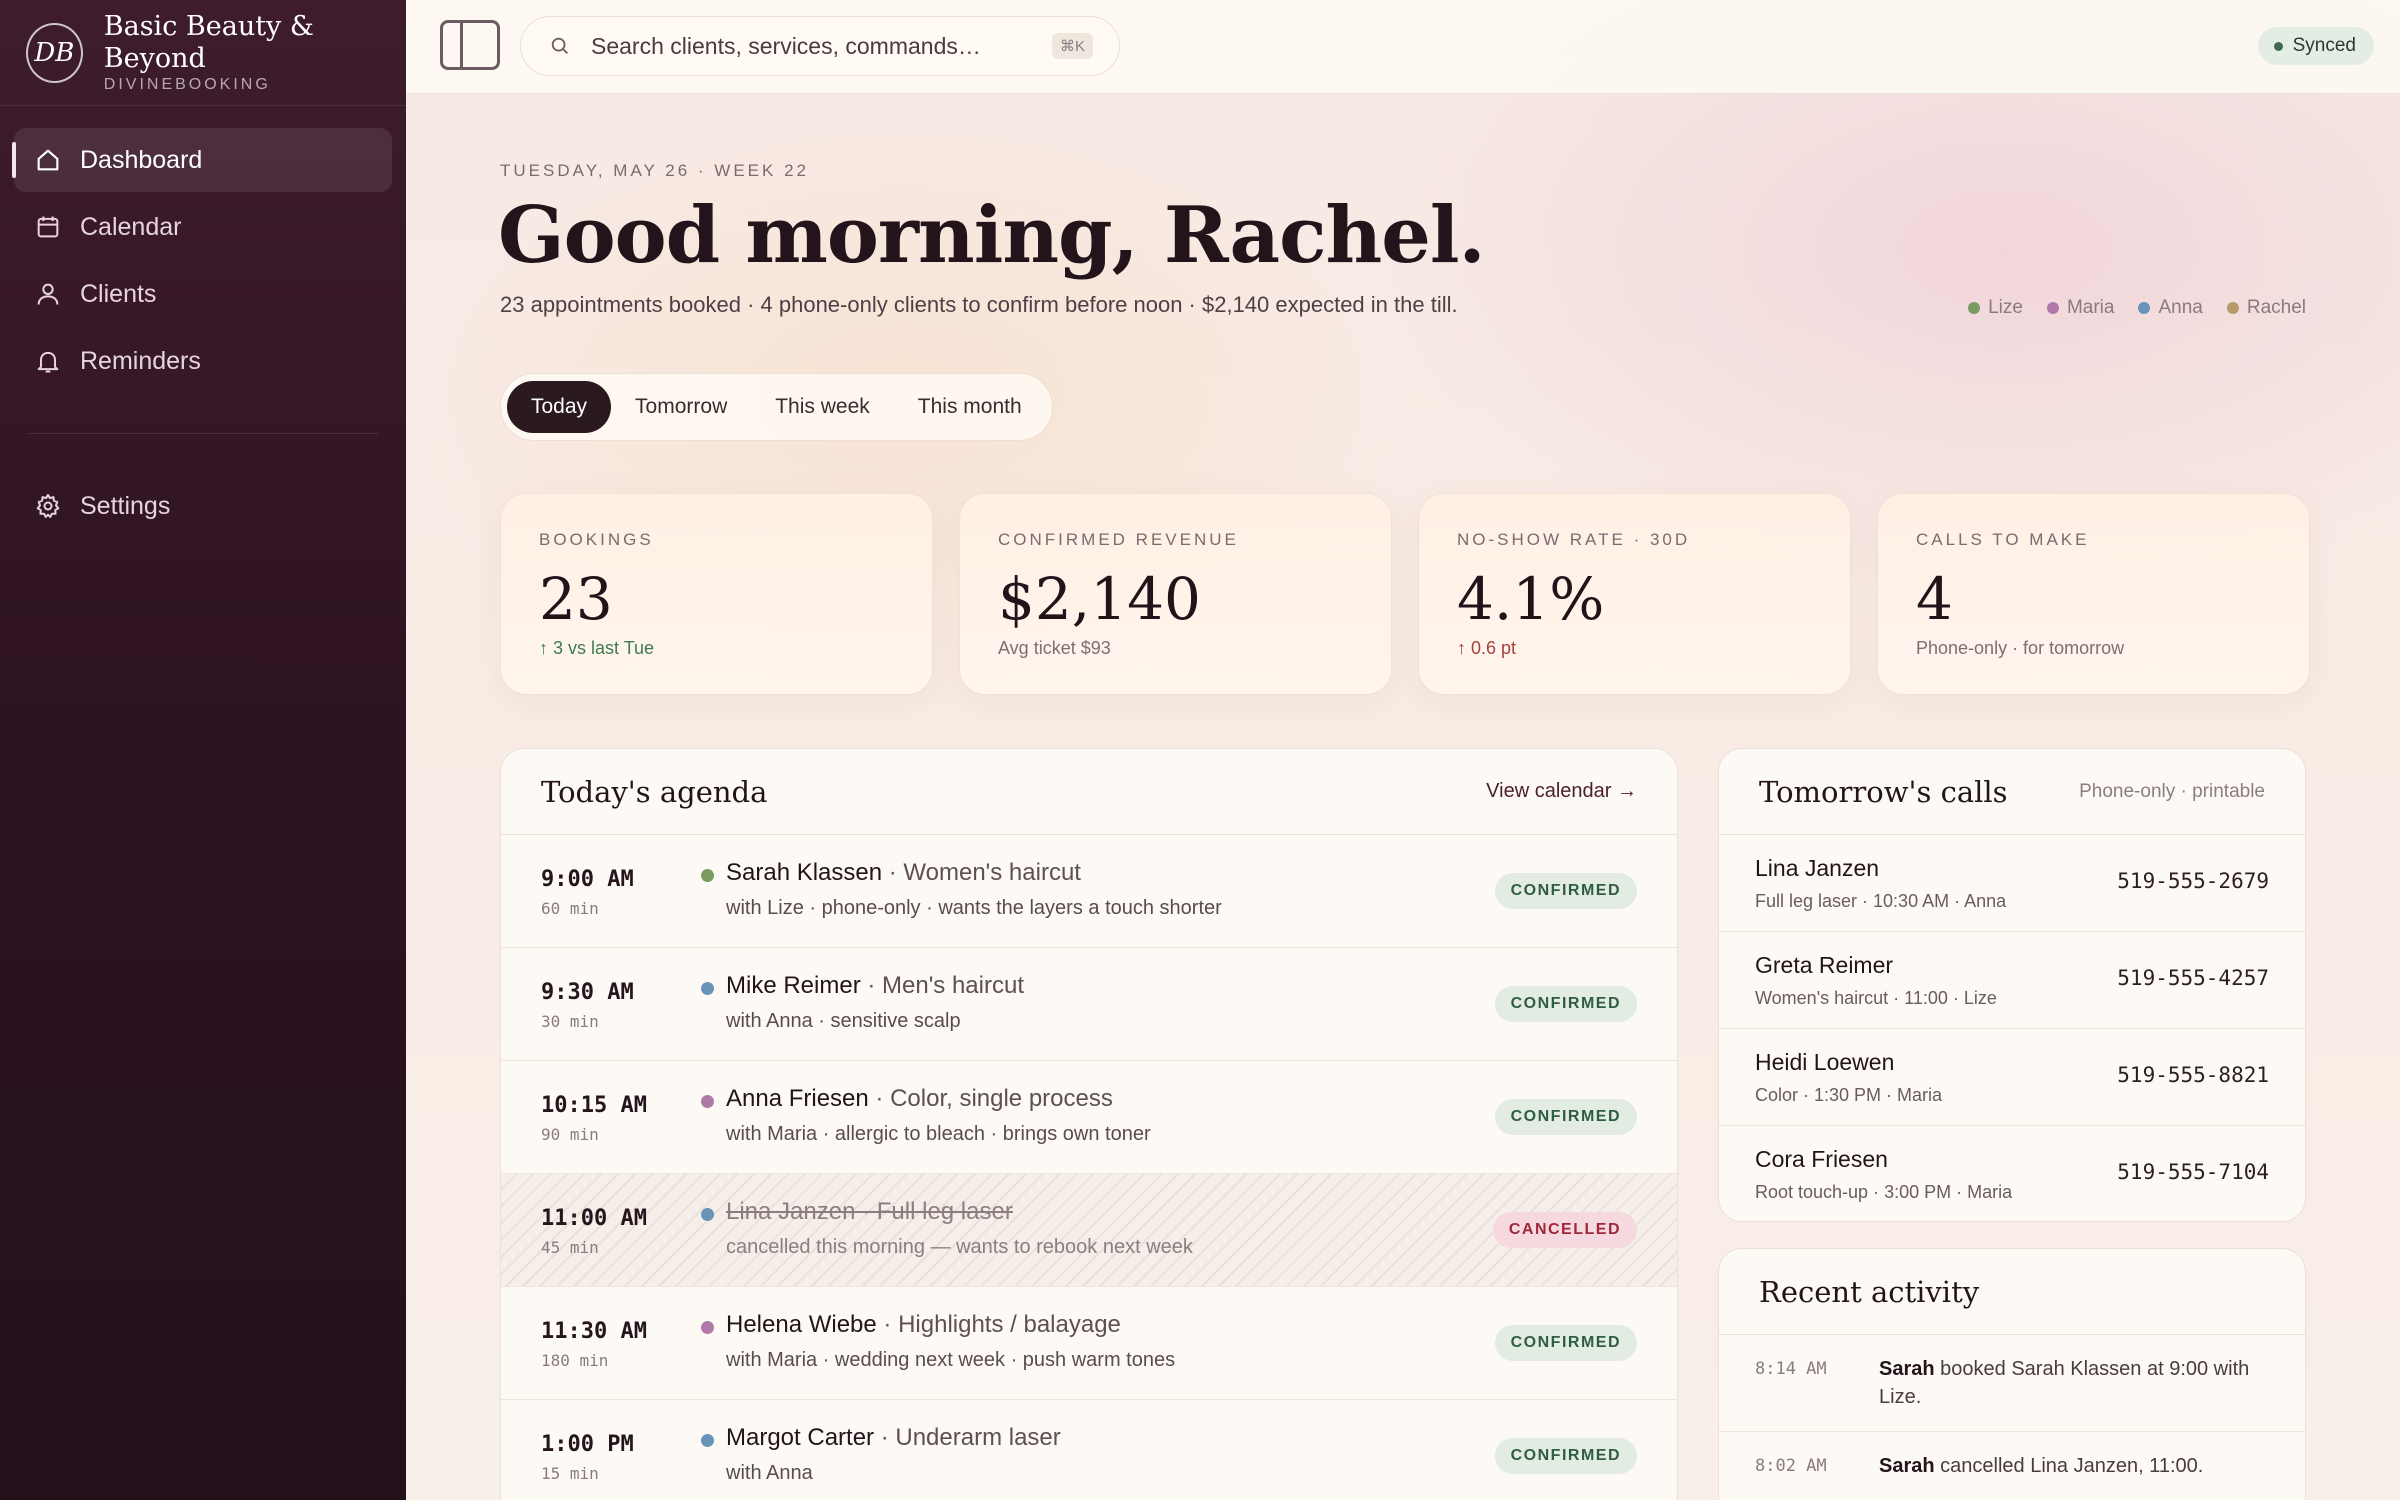  What do you see at coordinates (769, 1473) in the screenshot?
I see `appointment-detail: with Anna` at bounding box center [769, 1473].